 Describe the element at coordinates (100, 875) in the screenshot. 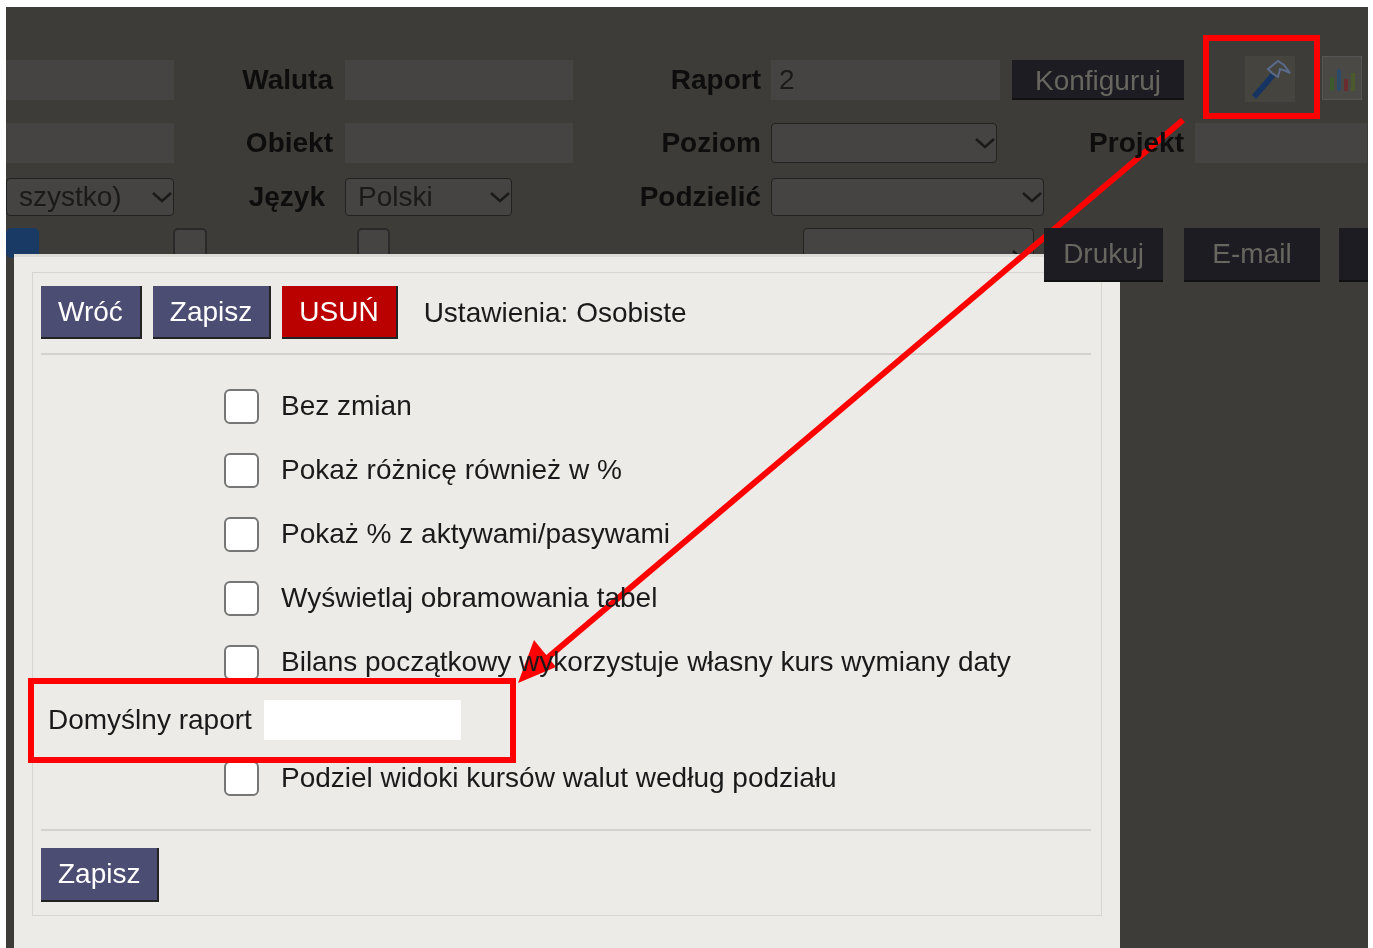

I see `save-button: Zapisz` at that location.